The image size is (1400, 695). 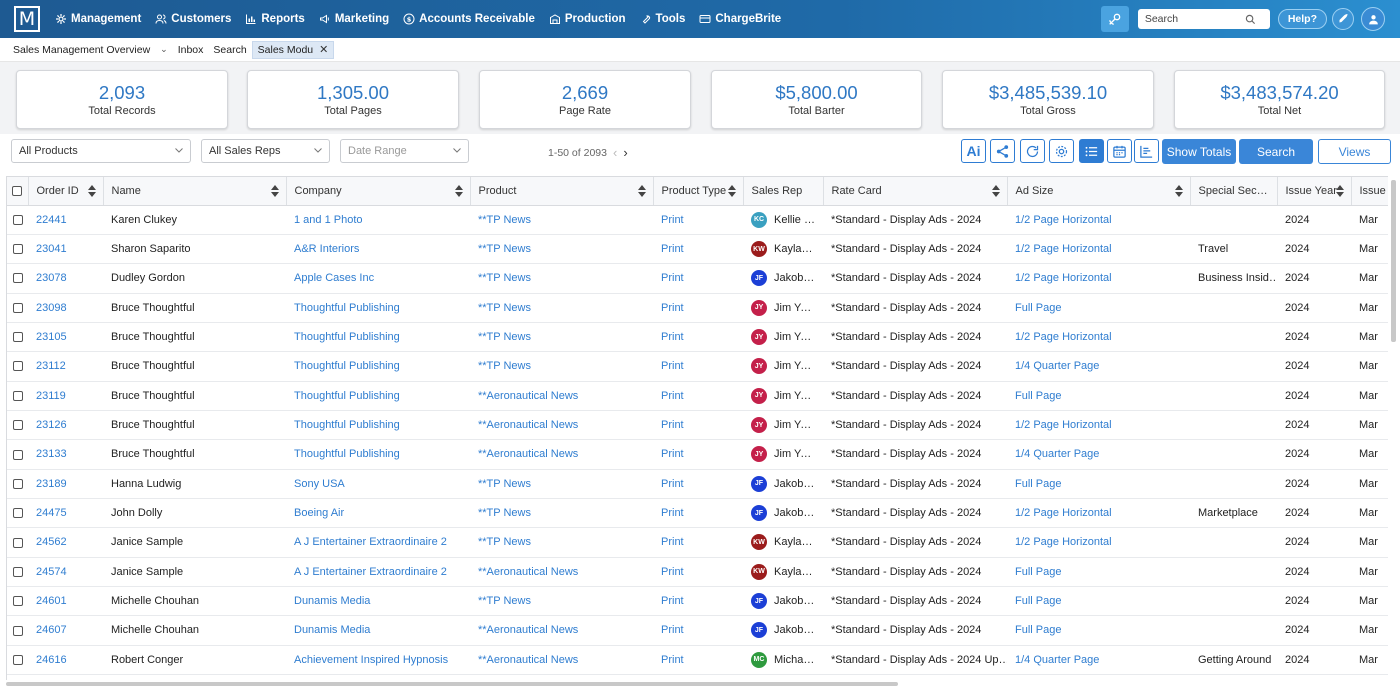 I want to click on rocket-button, so click(x=1343, y=19).